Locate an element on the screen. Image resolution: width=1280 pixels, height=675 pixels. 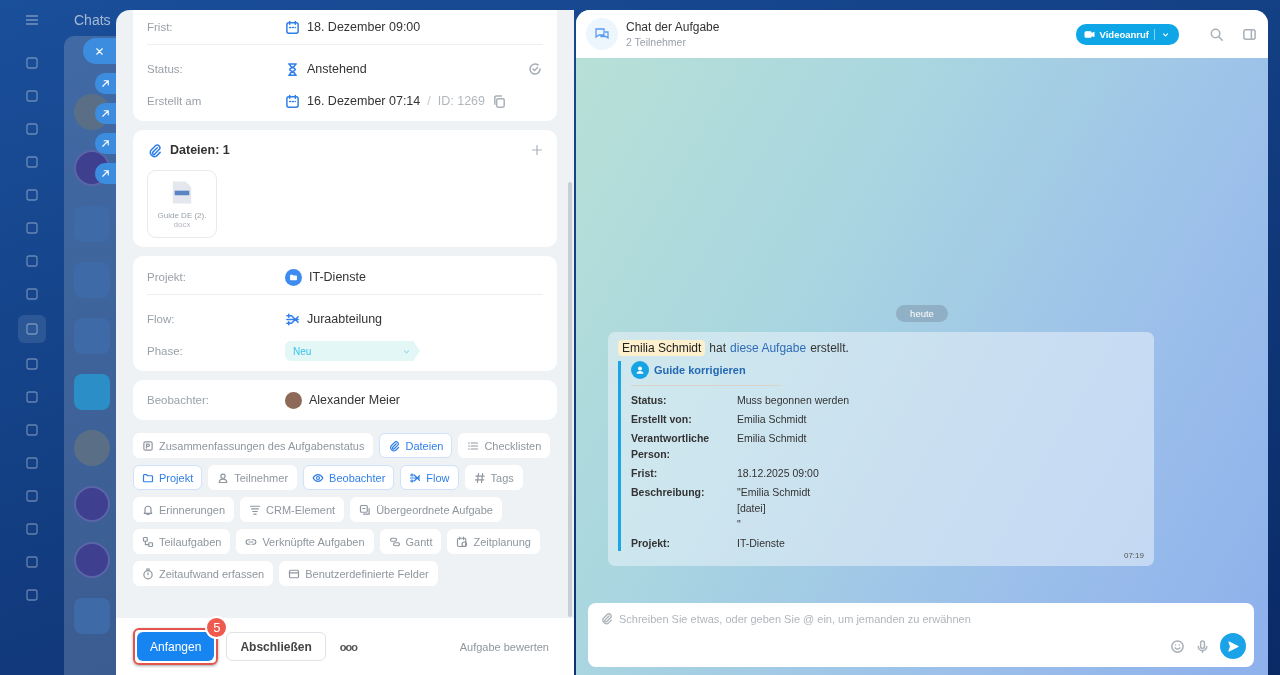
task-title-link: Guide korrigieren is located at coordinates (700, 370).